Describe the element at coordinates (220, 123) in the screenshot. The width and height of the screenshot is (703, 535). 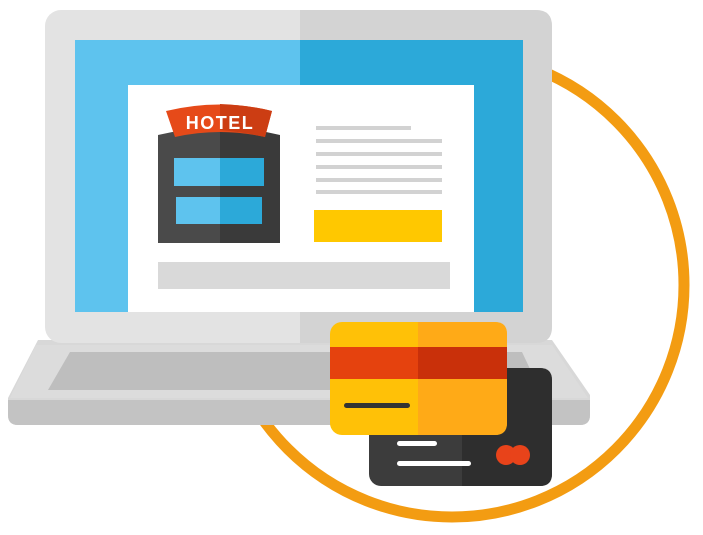
I see `hotel-sign-label: HOTEL` at that location.